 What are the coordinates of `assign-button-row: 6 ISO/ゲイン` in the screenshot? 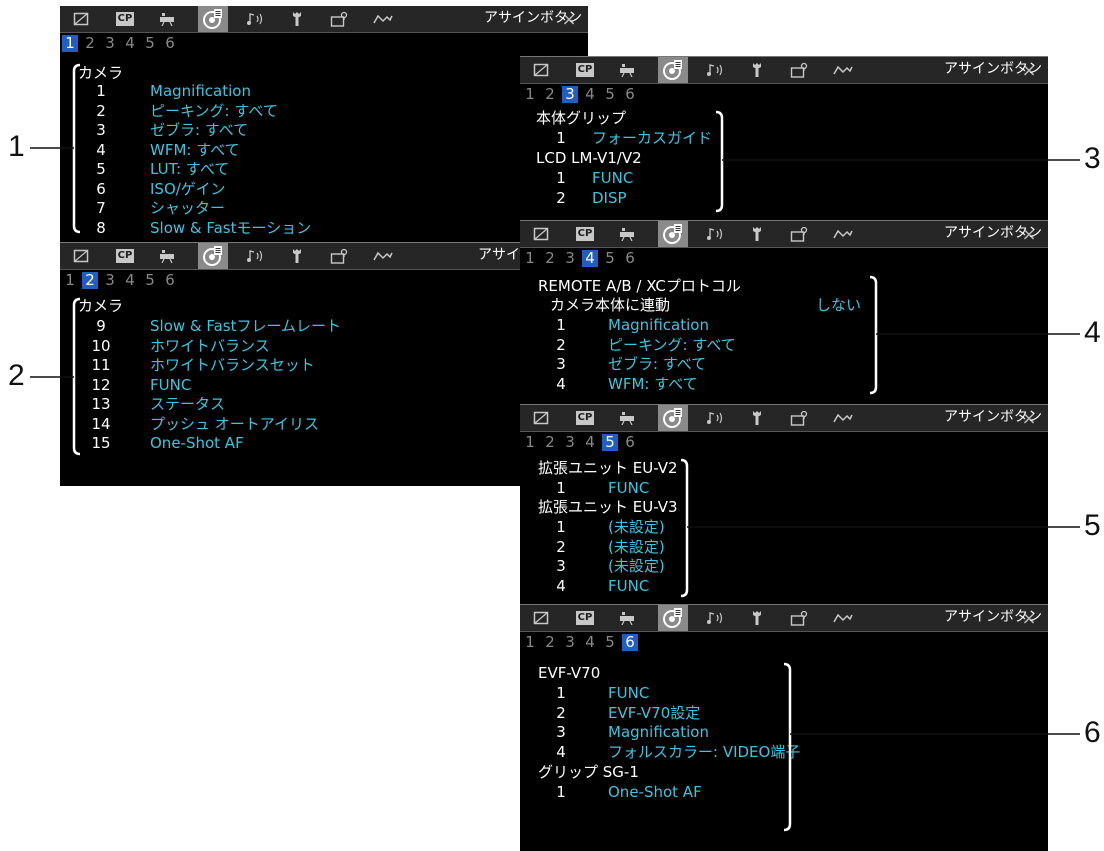 It's located at (324, 189).